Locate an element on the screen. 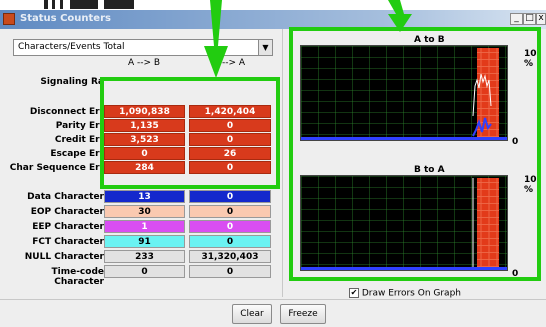 This screenshot has height=327, width=546. row-label: Parity Err is located at coordinates (79, 126).